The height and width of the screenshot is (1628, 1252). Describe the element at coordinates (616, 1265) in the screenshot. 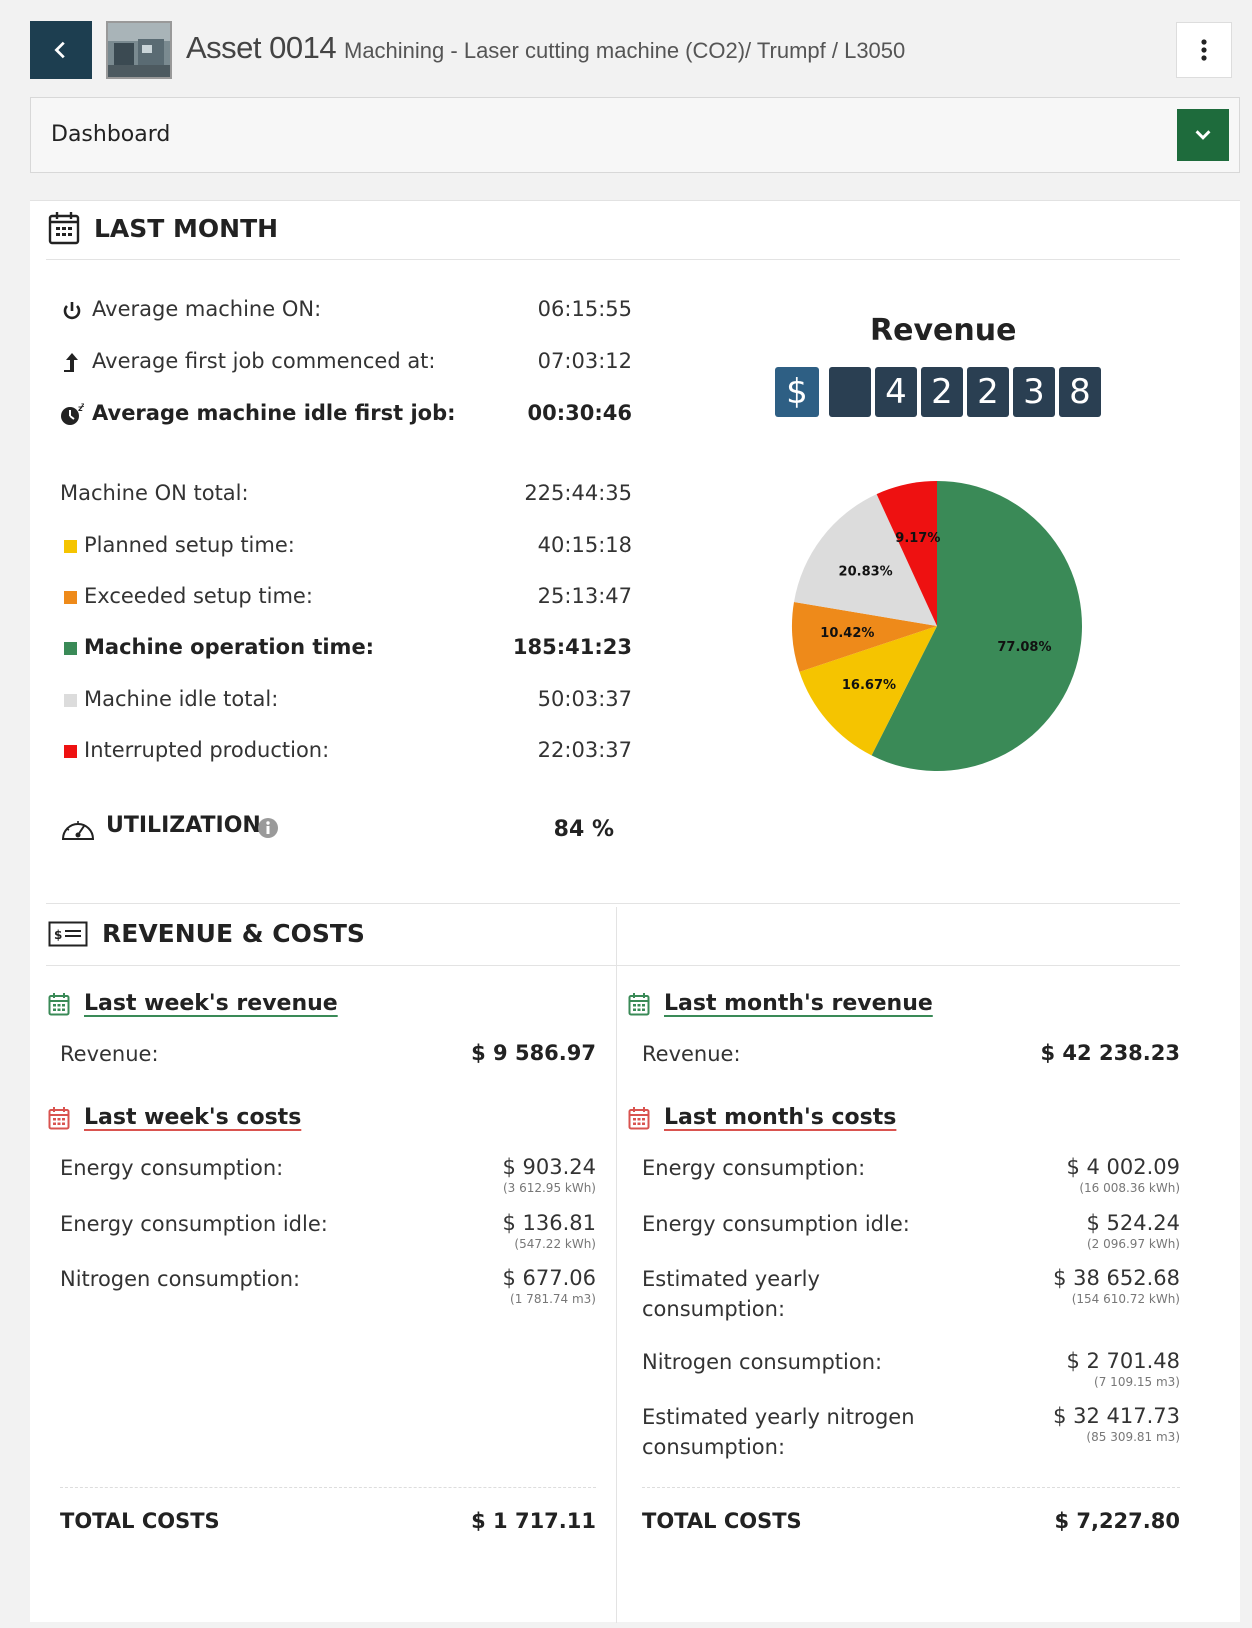

I see `column-divider` at that location.